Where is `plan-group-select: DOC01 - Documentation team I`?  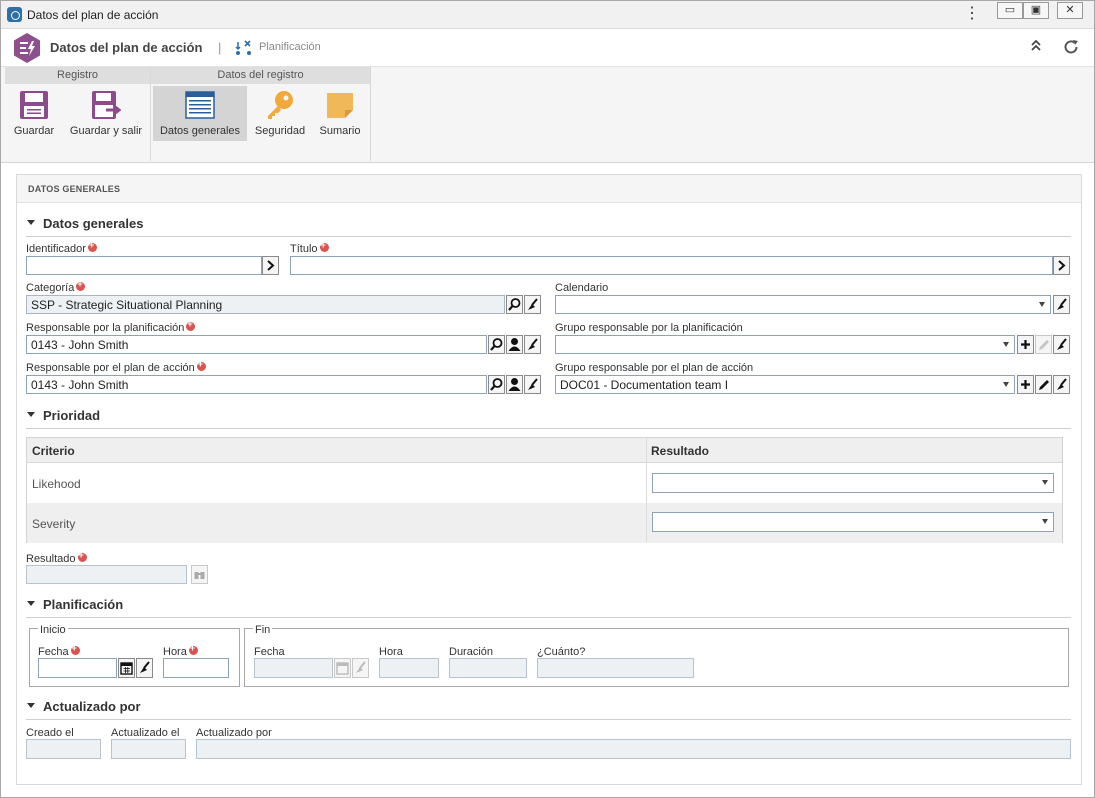
plan-group-select: DOC01 - Documentation team I is located at coordinates (785, 384).